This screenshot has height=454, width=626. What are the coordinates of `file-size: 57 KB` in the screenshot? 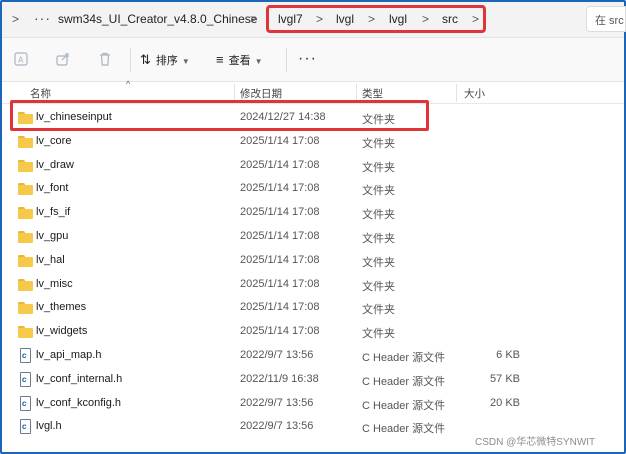 It's located at (505, 378).